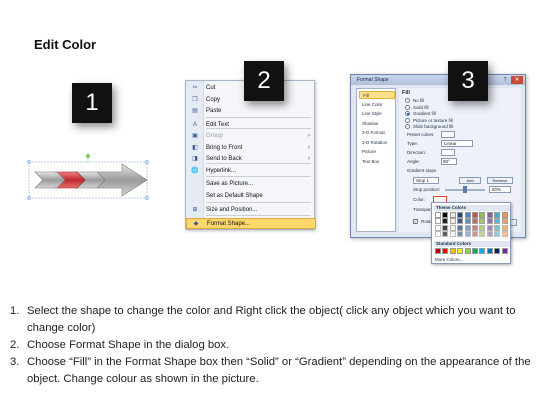 This screenshot has width=560, height=420. What do you see at coordinates (377, 114) in the screenshot?
I see `category-line-style: Line Style` at bounding box center [377, 114].